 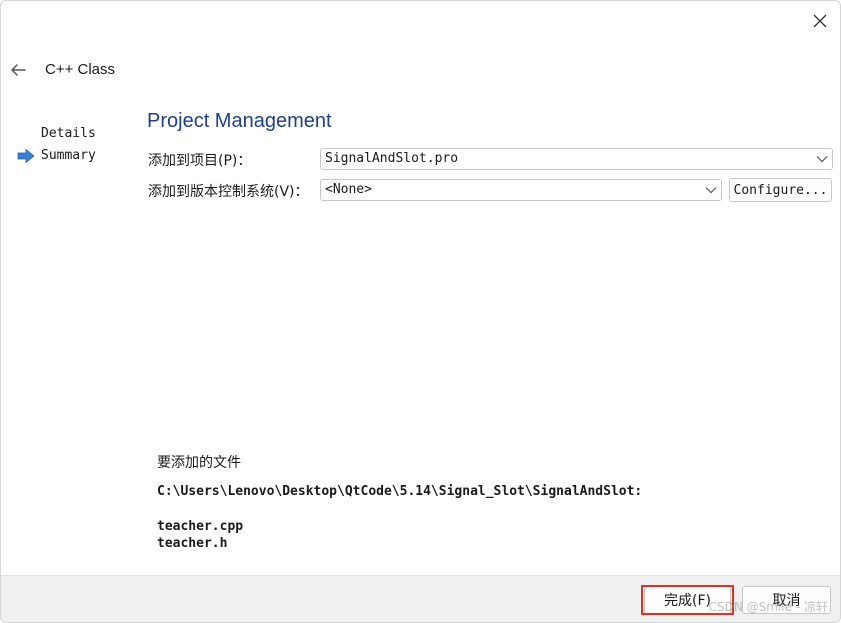 I want to click on close-button, so click(x=820, y=21).